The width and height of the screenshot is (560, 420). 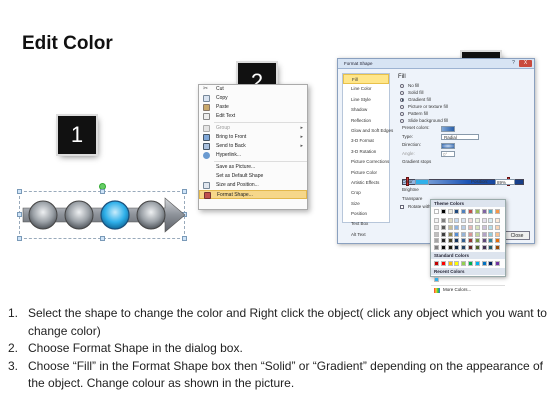 I want to click on menu-item-bring-to-front: Bring to Front ▸, so click(x=253, y=137).